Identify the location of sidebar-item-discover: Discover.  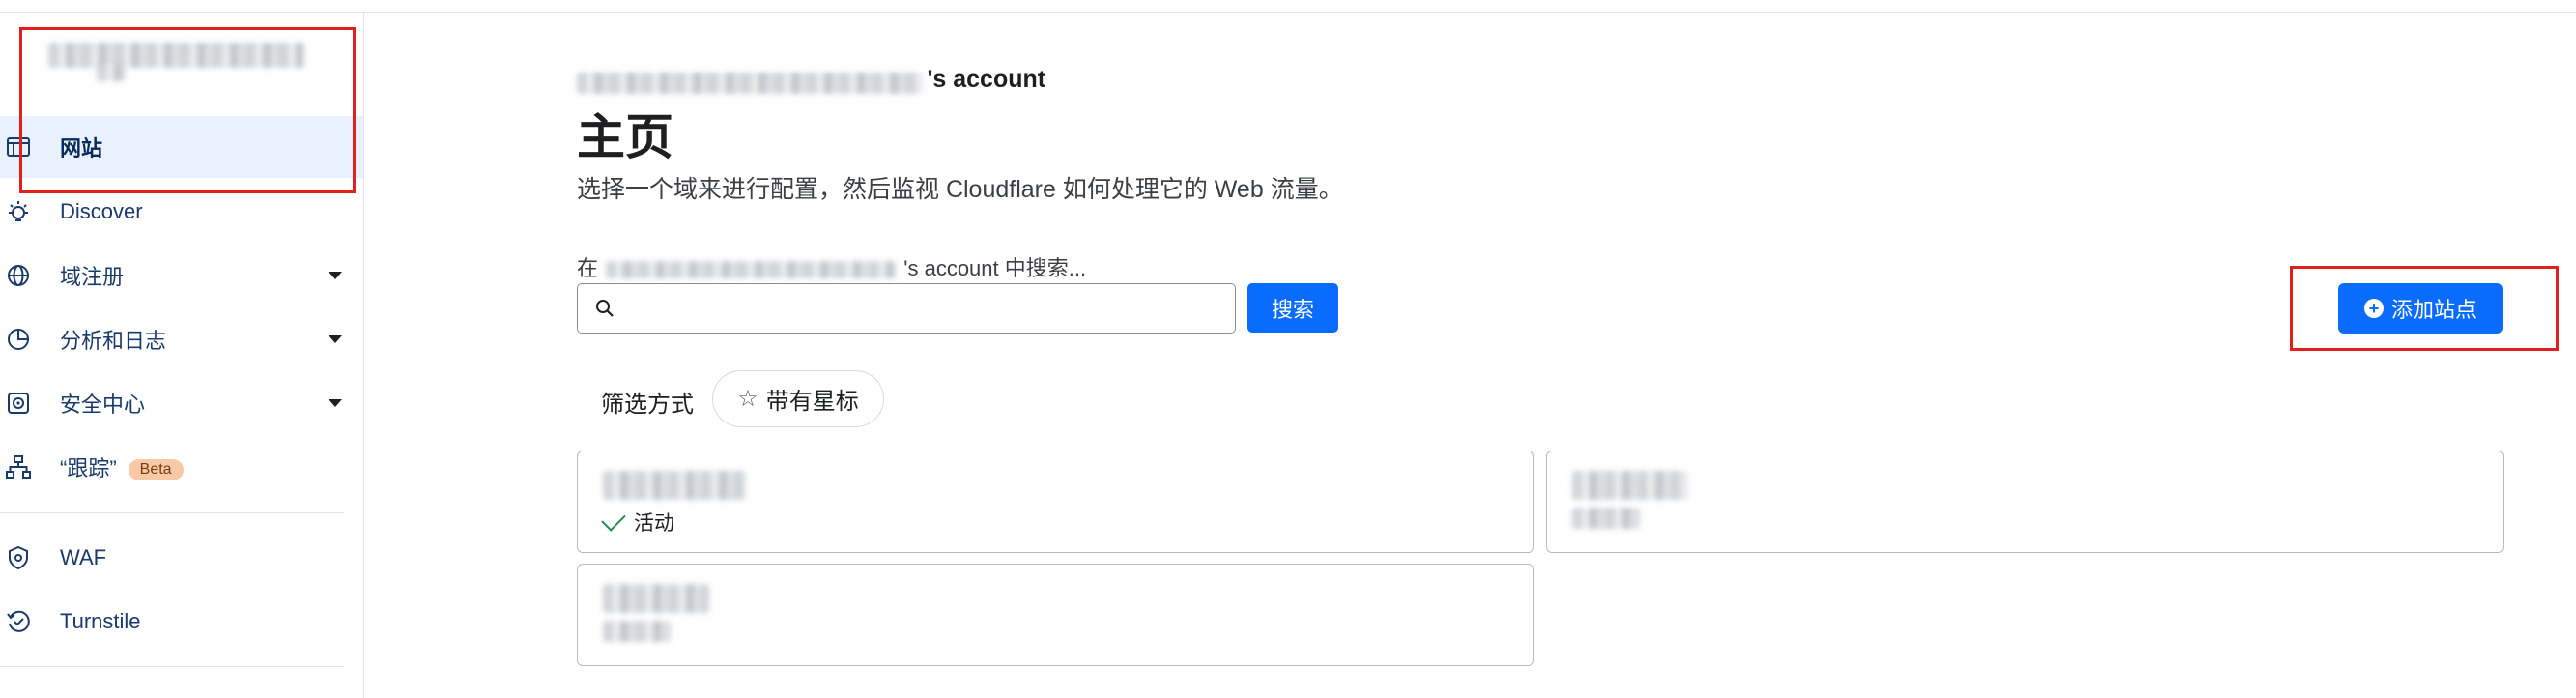
(182, 212).